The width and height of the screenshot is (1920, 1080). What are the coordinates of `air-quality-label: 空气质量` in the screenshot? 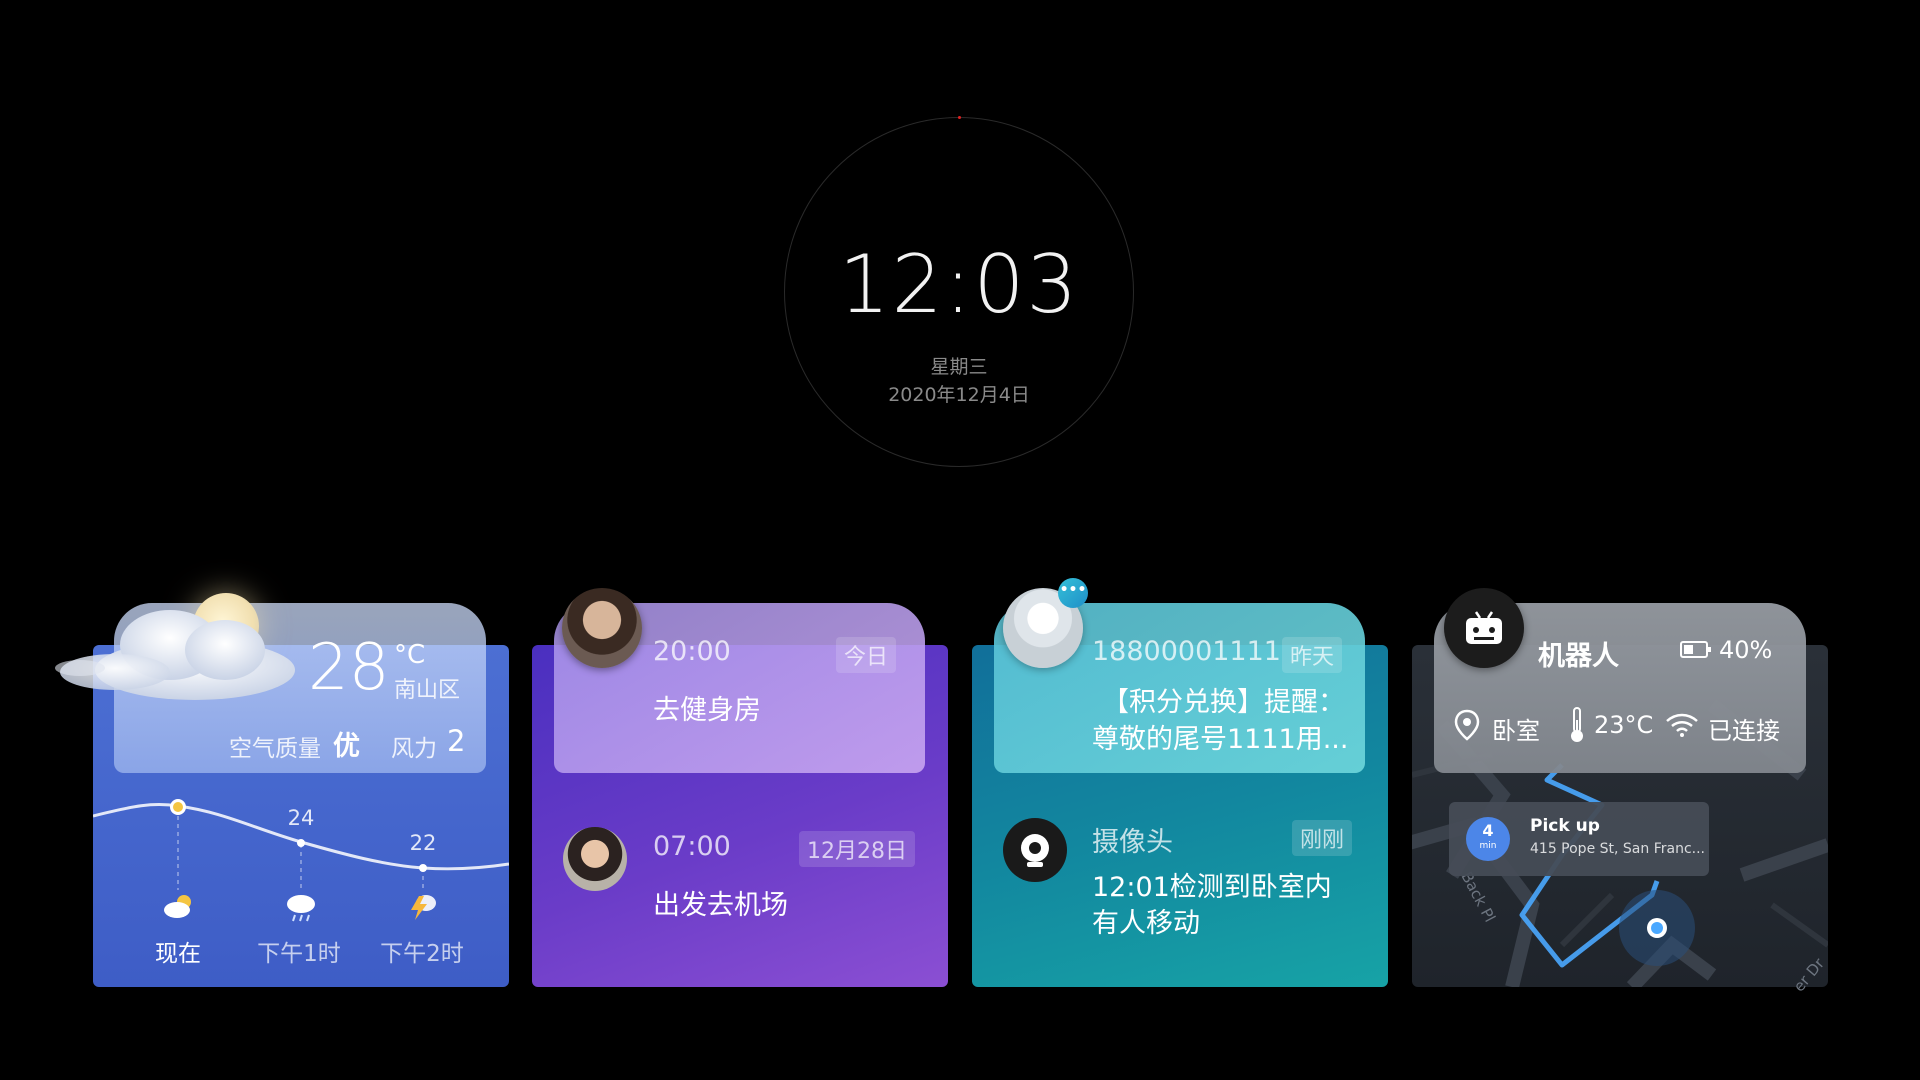 It's located at (275, 749).